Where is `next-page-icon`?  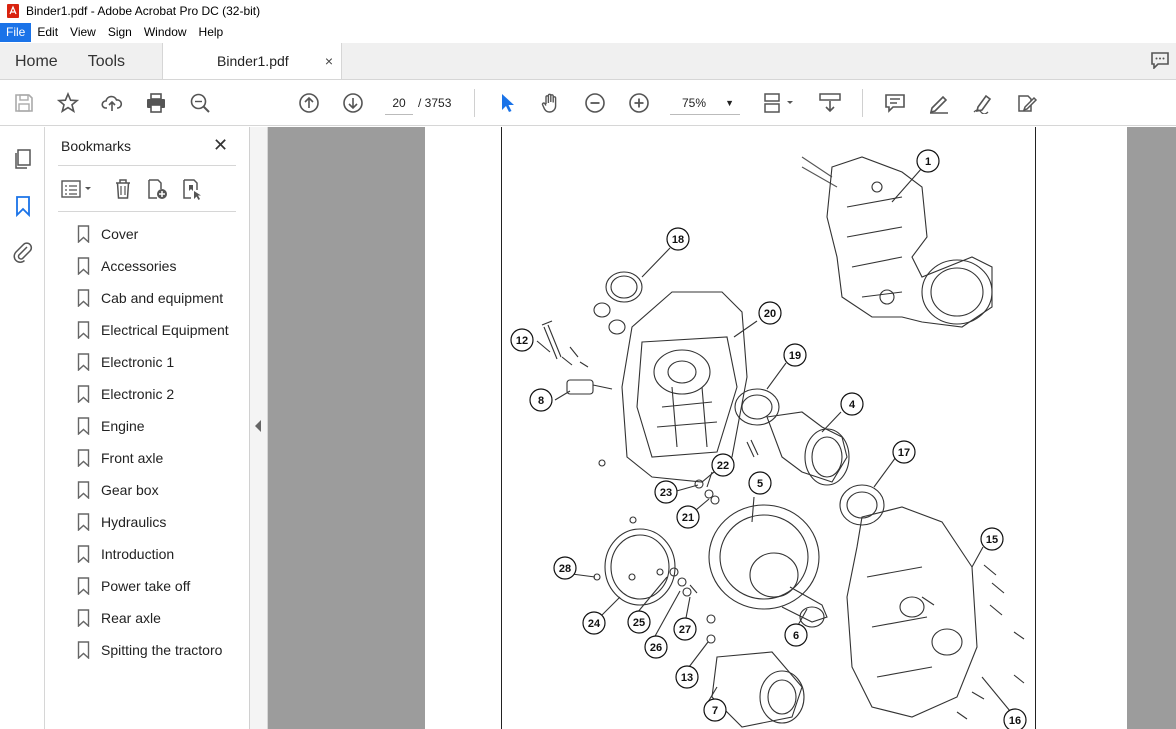
next-page-icon is located at coordinates (353, 103).